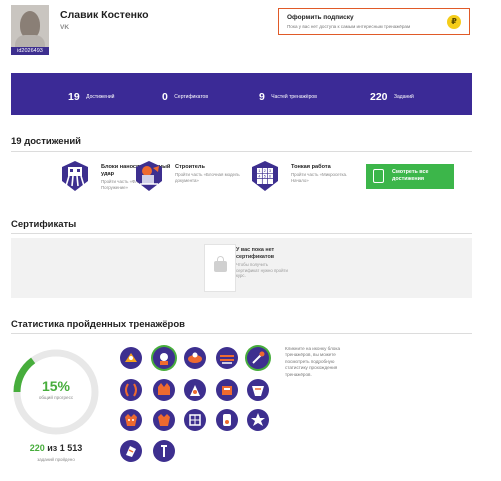 Image resolution: width=501 pixels, height=481 pixels. I want to click on avatar: id2026493, so click(30, 30).